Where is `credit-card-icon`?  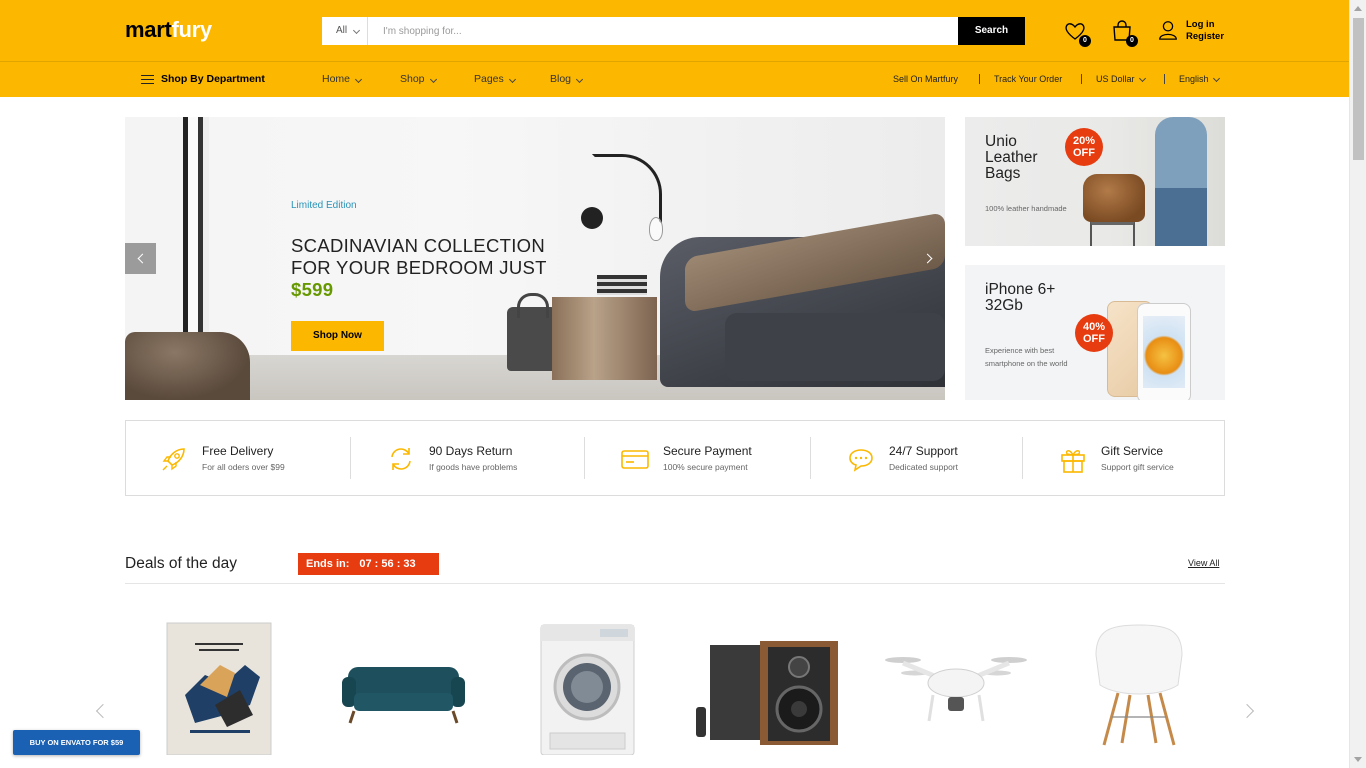 credit-card-icon is located at coordinates (635, 459).